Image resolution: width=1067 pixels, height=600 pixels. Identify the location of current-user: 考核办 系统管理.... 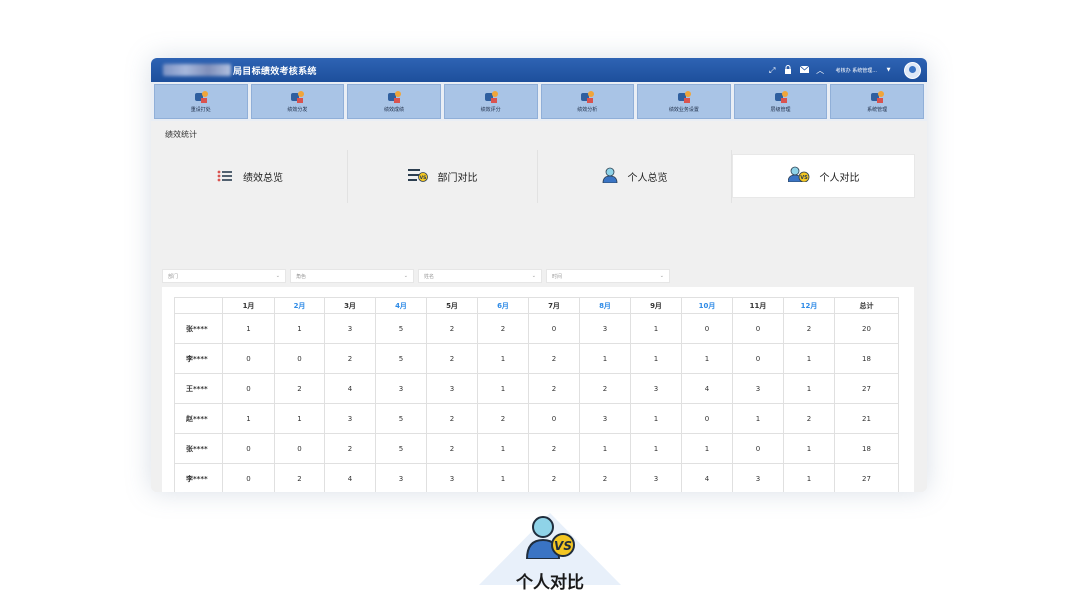
(856, 70).